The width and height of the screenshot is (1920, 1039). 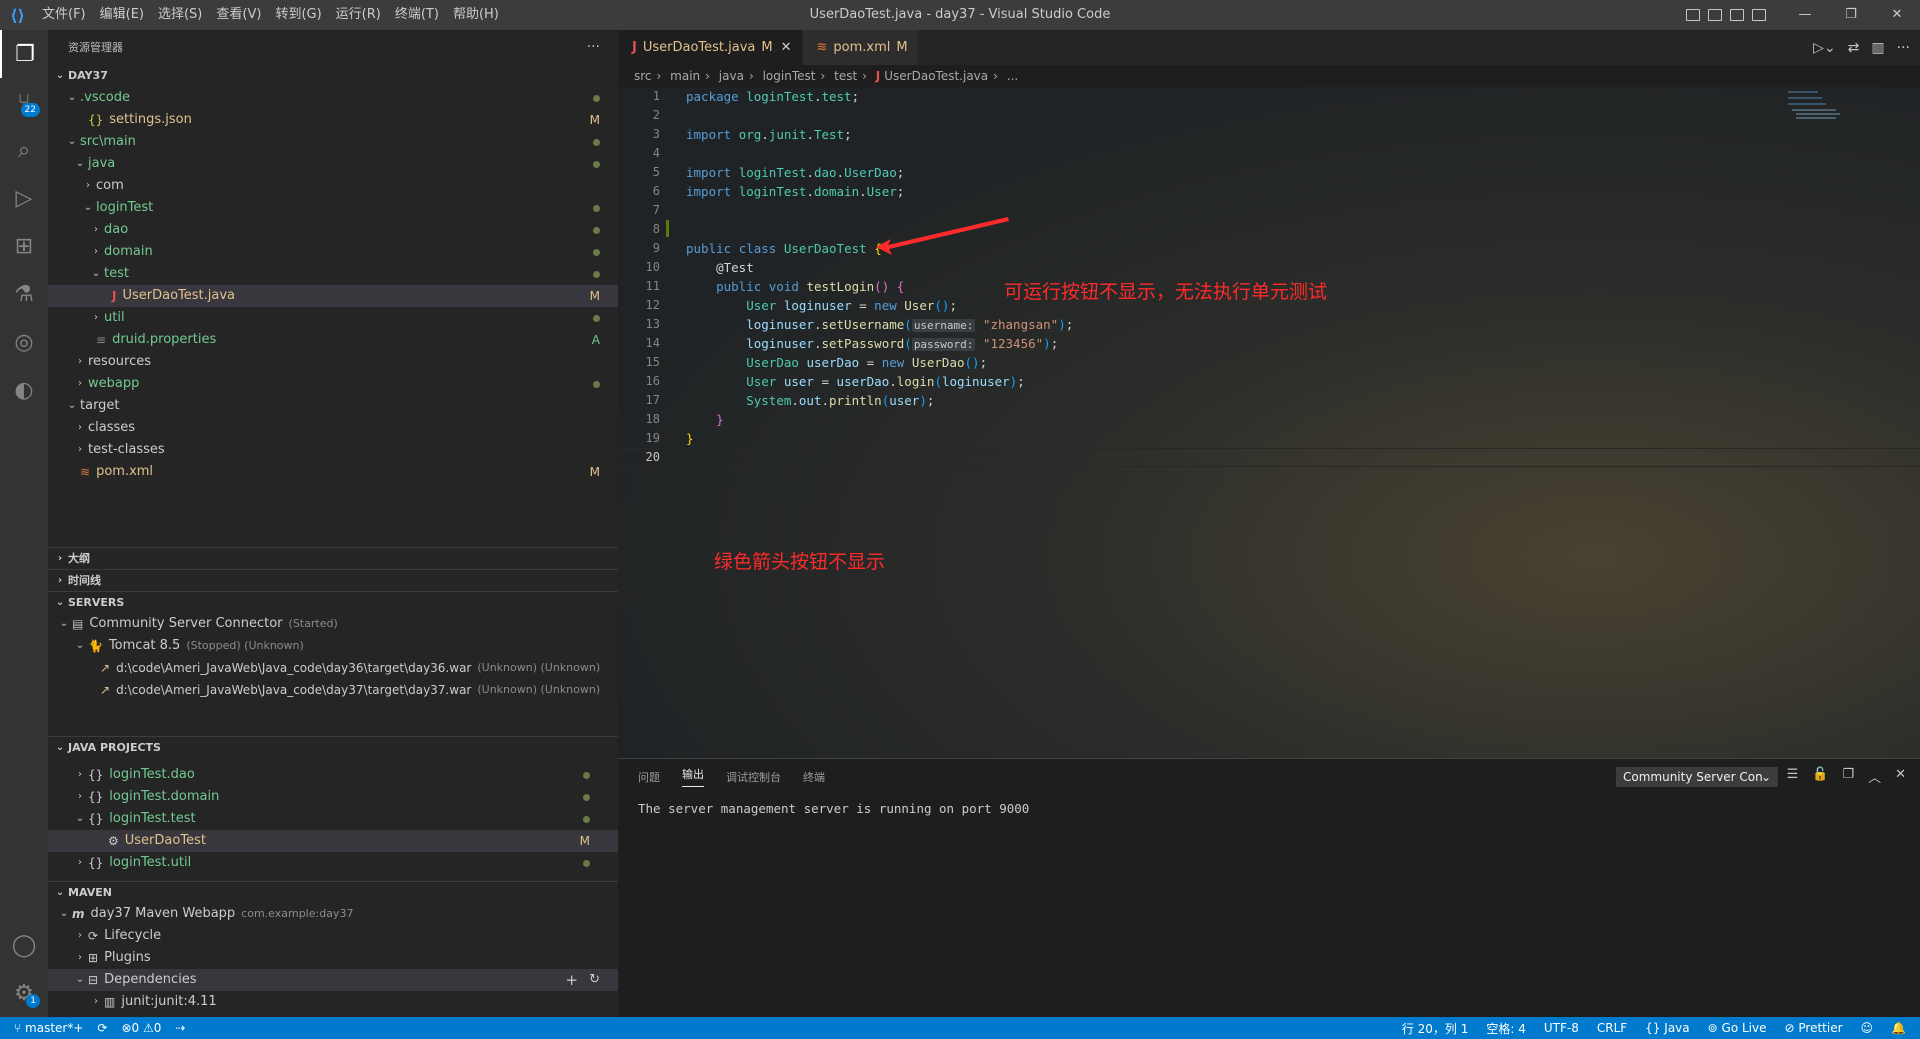 I want to click on maven-lifecycle-row: › ⟳ Lifecycle, so click(x=333, y=936).